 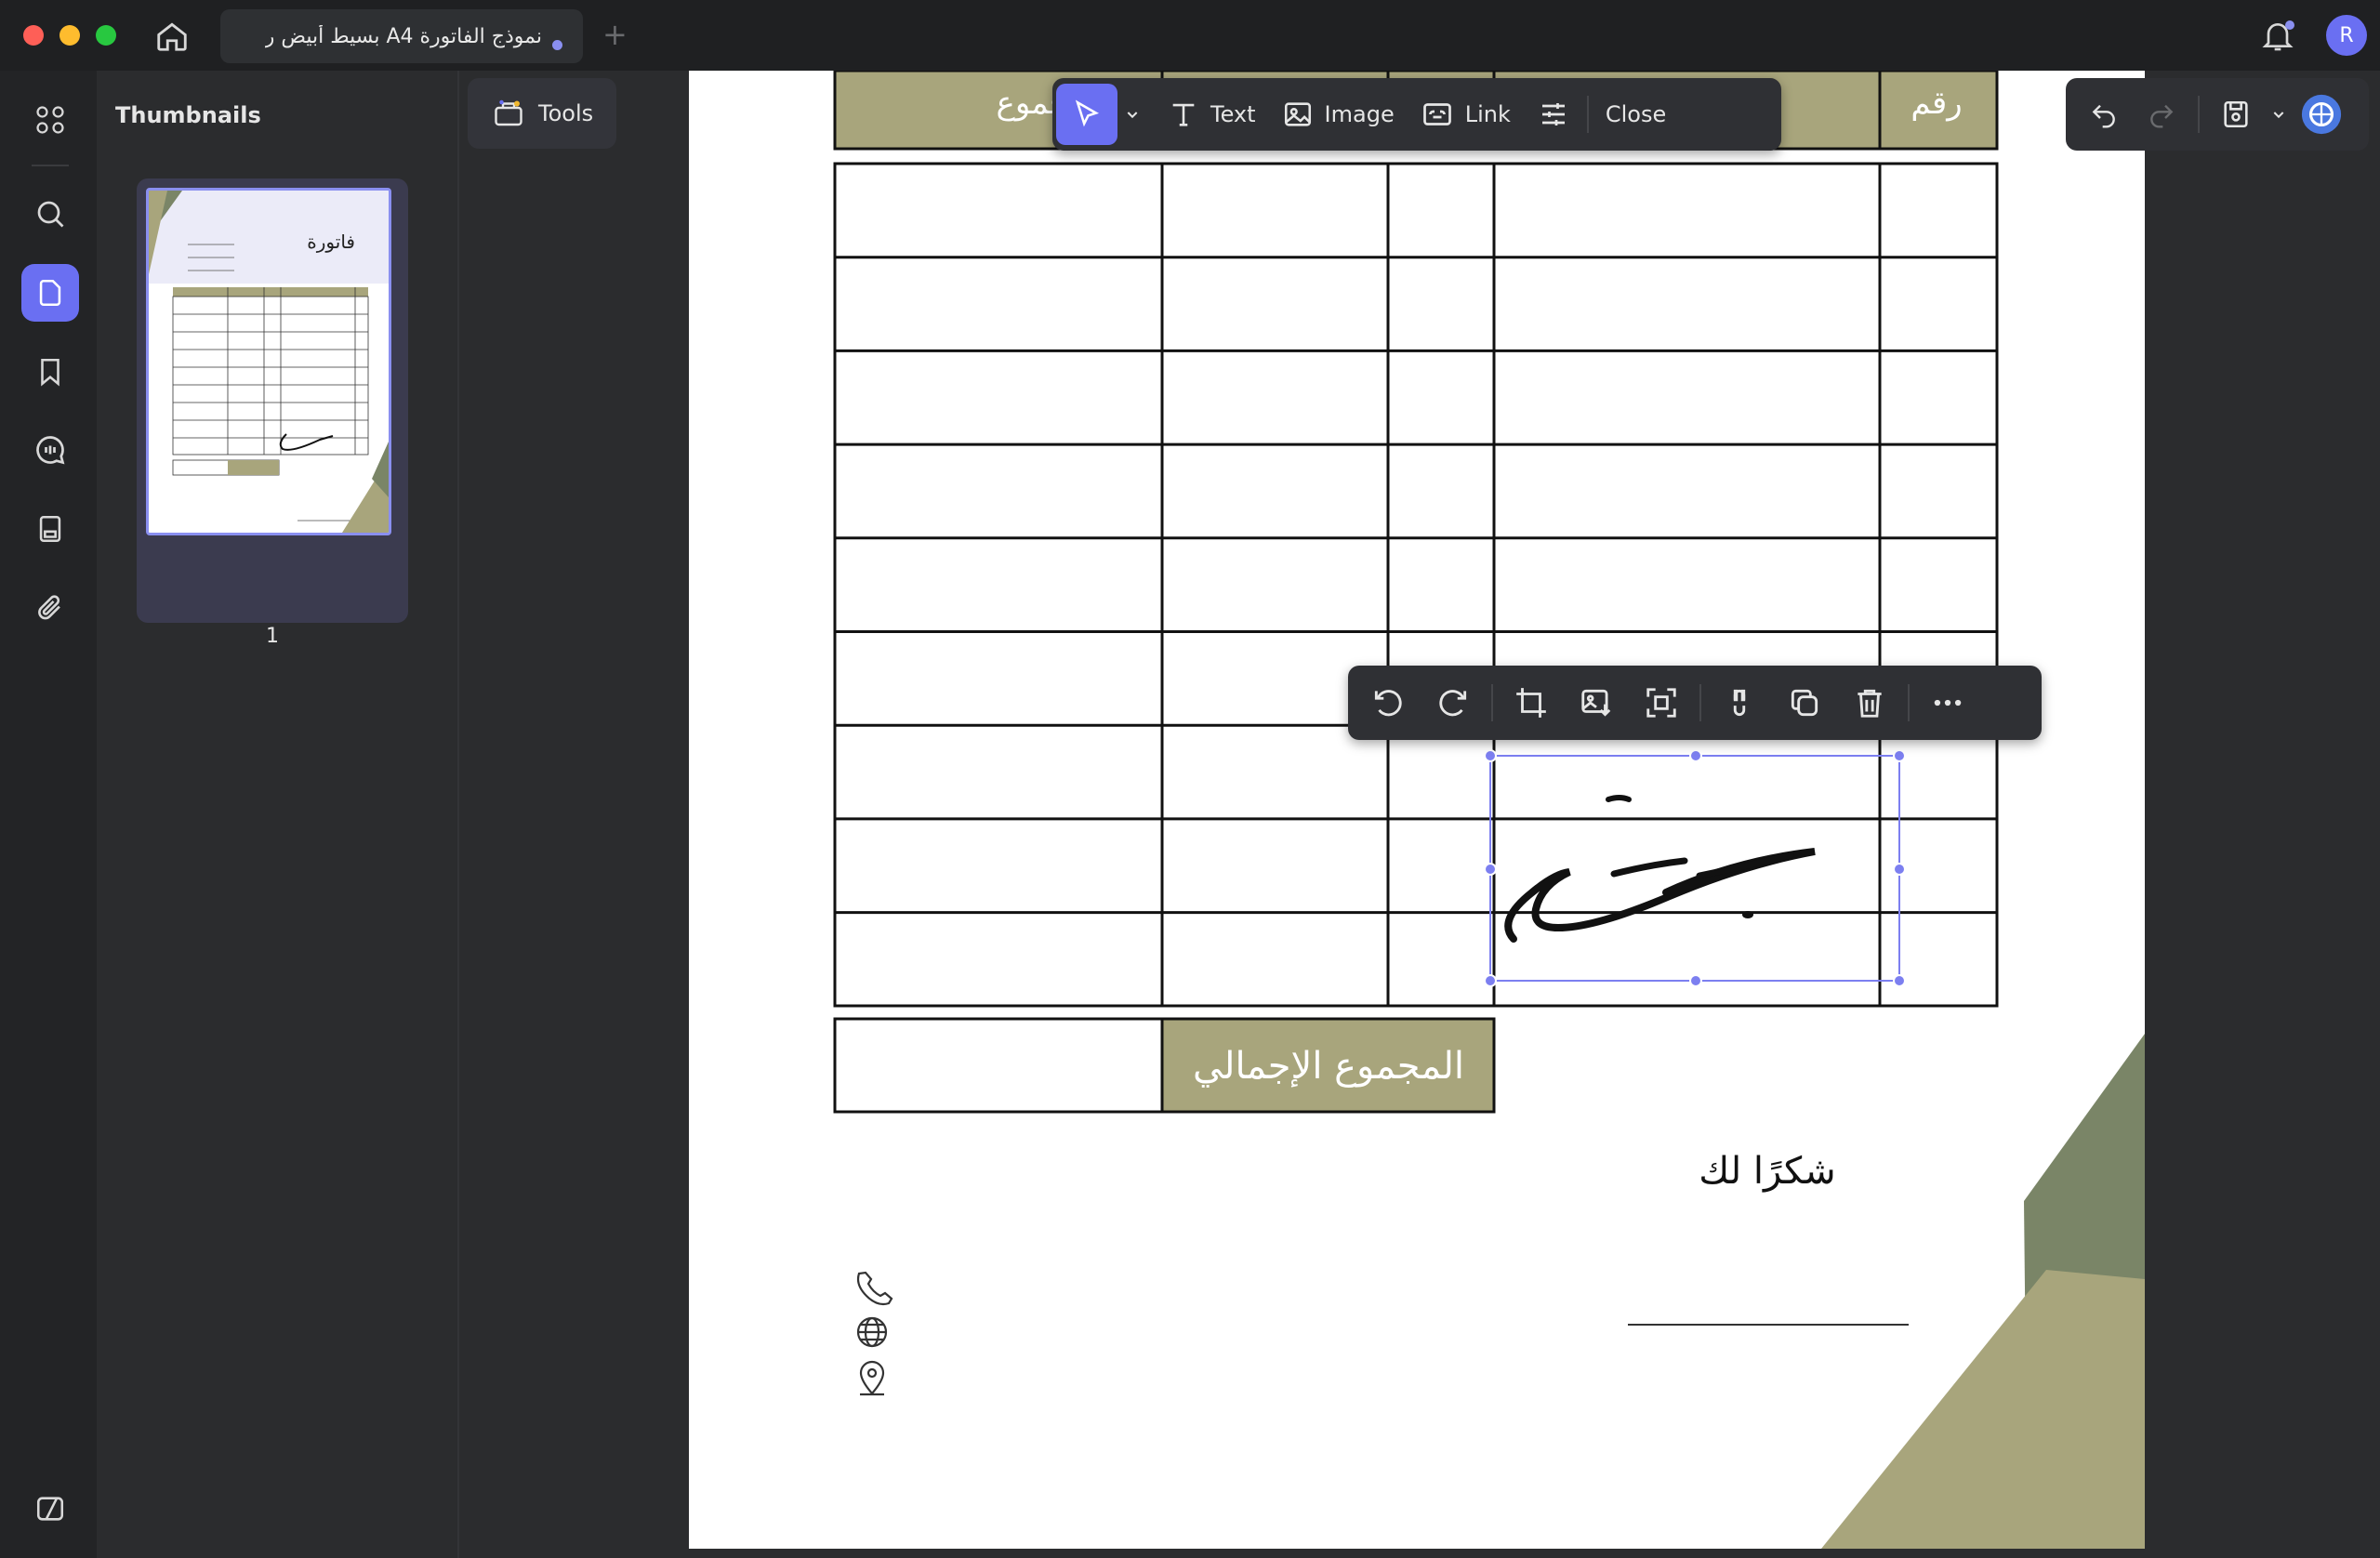 I want to click on resize-handle-top-right, so click(x=1899, y=755).